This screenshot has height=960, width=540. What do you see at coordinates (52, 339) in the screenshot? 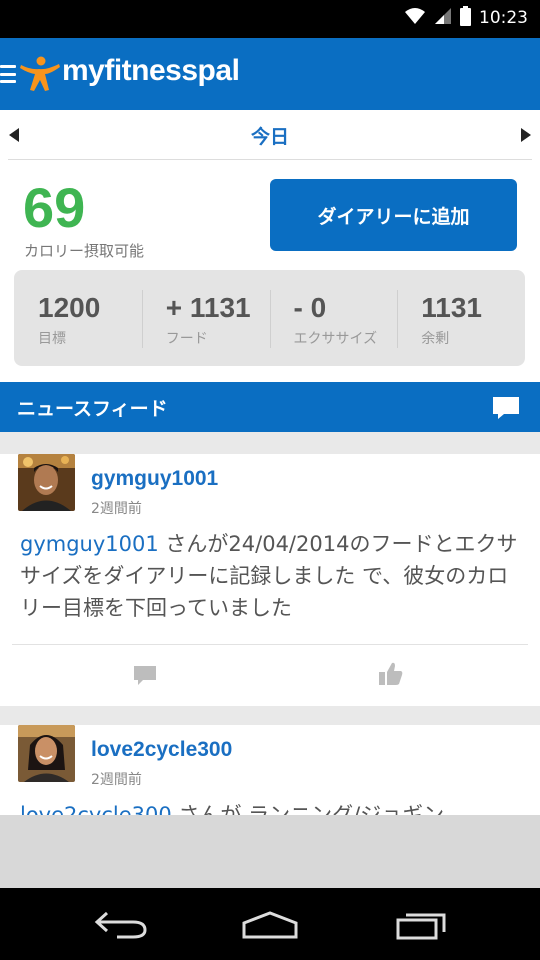
I see `goal-label: 目標` at bounding box center [52, 339].